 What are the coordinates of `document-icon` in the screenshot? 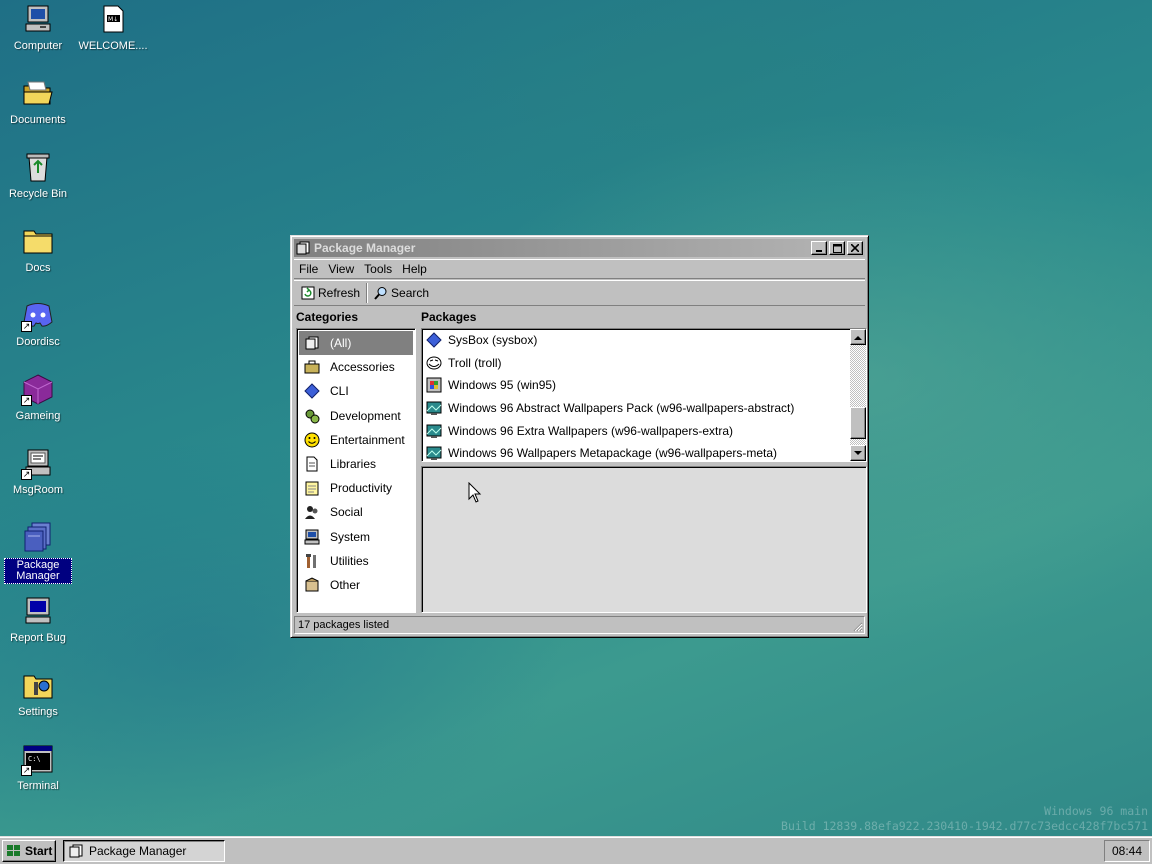 It's located at (312, 464).